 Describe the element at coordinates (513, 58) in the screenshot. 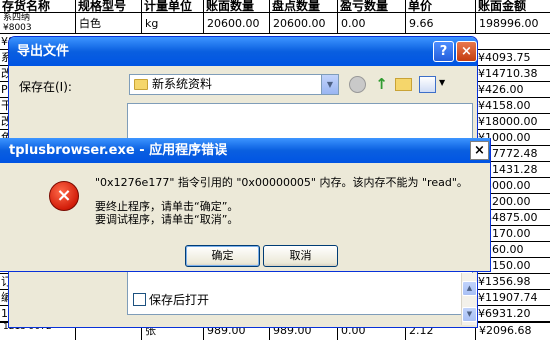

I see `list-item: ¥4093.75` at that location.